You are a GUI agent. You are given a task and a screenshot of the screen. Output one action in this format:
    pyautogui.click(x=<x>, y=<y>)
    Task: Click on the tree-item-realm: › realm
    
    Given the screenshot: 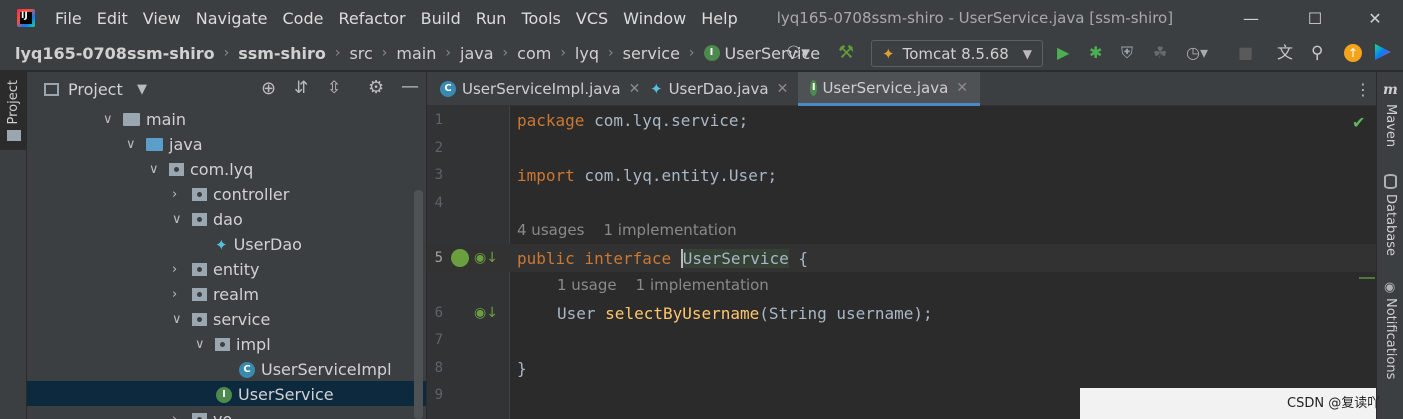 What is the action you would take?
    pyautogui.click(x=215, y=294)
    